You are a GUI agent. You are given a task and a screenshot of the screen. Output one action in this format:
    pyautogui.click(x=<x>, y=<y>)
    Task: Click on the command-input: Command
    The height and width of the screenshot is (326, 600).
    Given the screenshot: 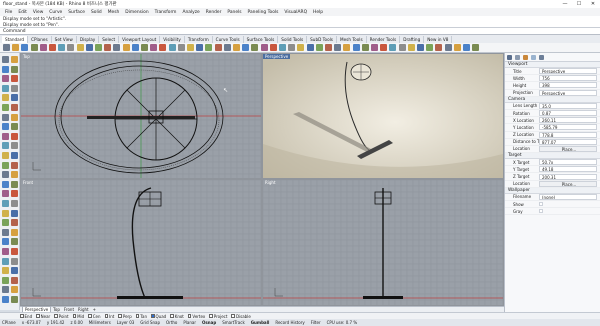 What is the action you would take?
    pyautogui.click(x=300, y=31)
    